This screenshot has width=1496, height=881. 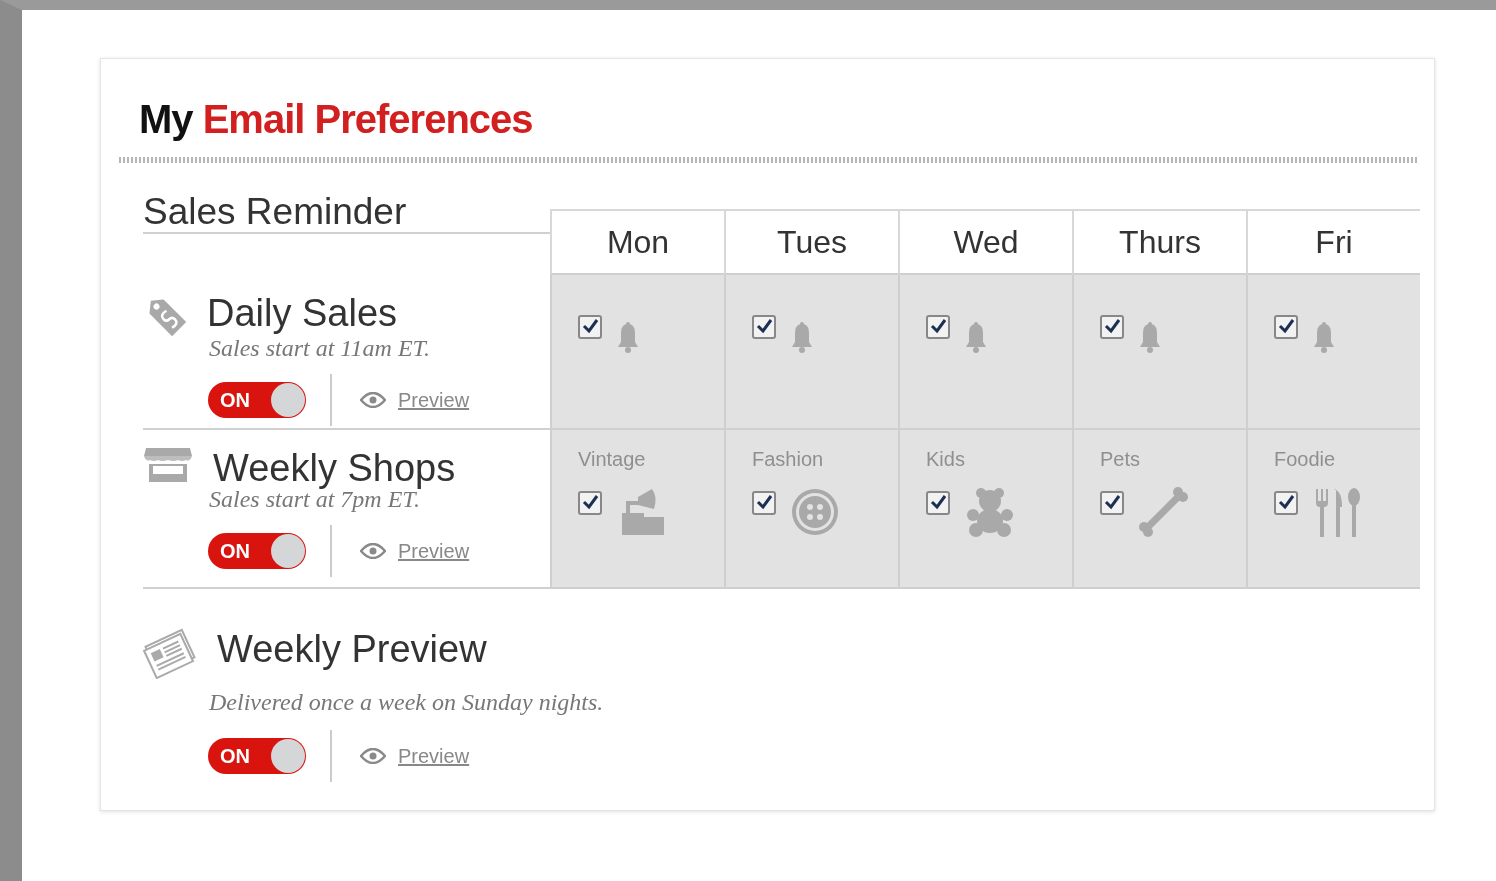 I want to click on reminder-title: Weekly Shops, so click(x=334, y=468).